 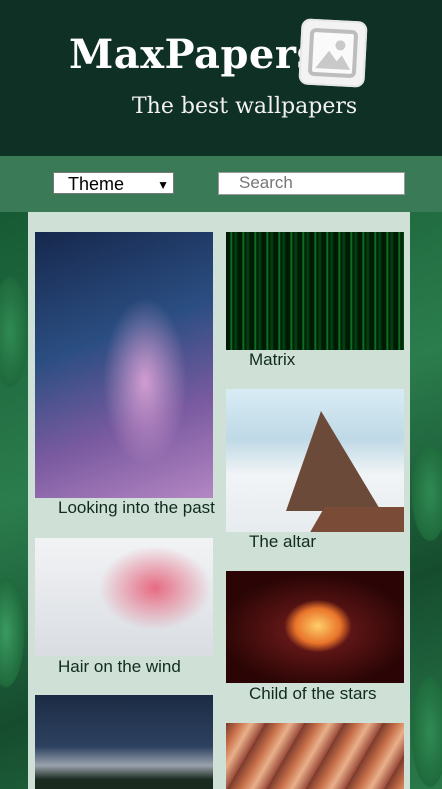 What do you see at coordinates (311, 183) in the screenshot?
I see `search-input: Search` at bounding box center [311, 183].